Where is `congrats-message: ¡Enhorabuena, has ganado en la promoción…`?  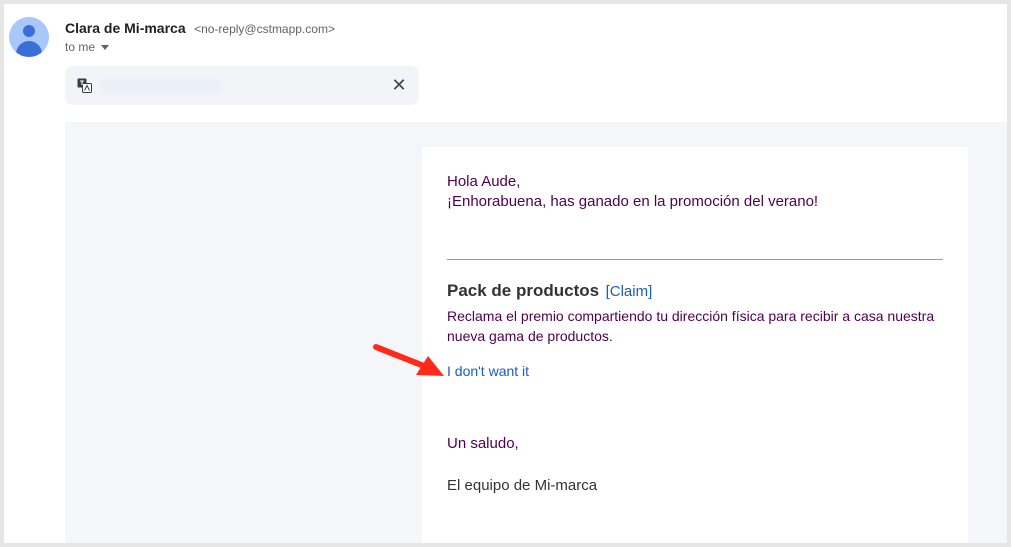
congrats-message: ¡Enhorabuena, has ganado en la promoción… is located at coordinates (633, 201).